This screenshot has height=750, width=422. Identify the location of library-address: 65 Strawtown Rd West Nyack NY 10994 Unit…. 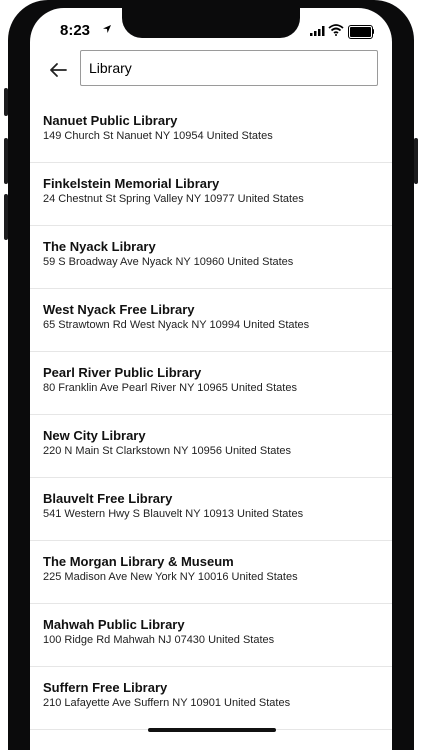
(176, 325).